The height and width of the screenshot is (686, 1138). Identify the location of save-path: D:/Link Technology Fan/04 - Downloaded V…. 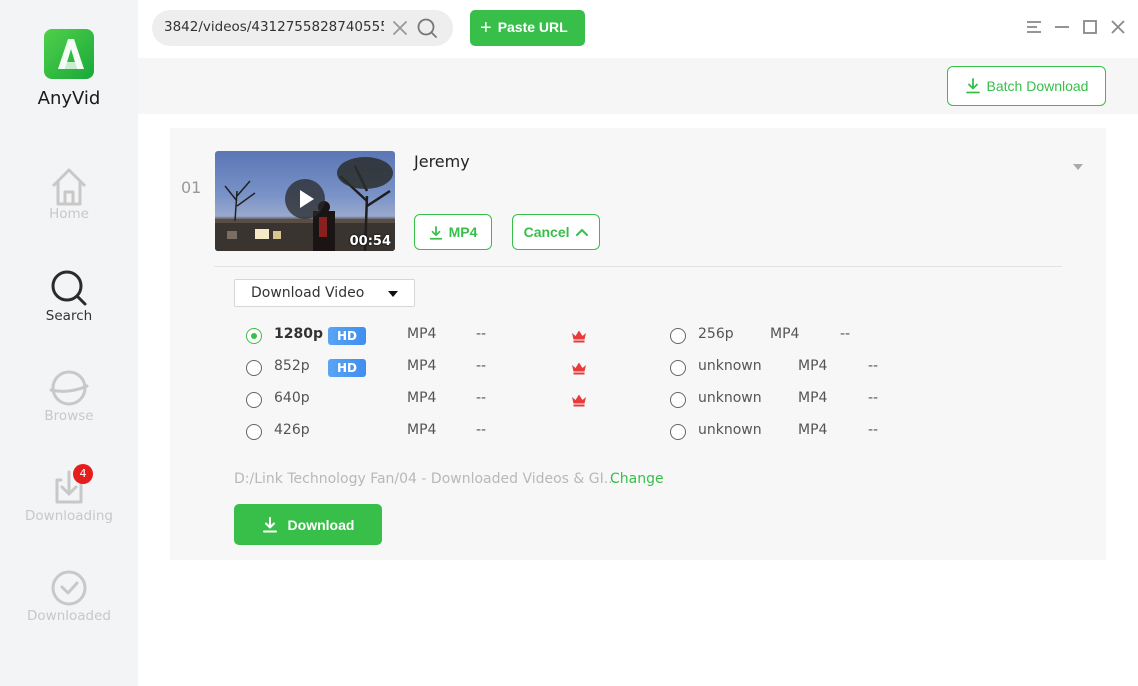
(426, 479).